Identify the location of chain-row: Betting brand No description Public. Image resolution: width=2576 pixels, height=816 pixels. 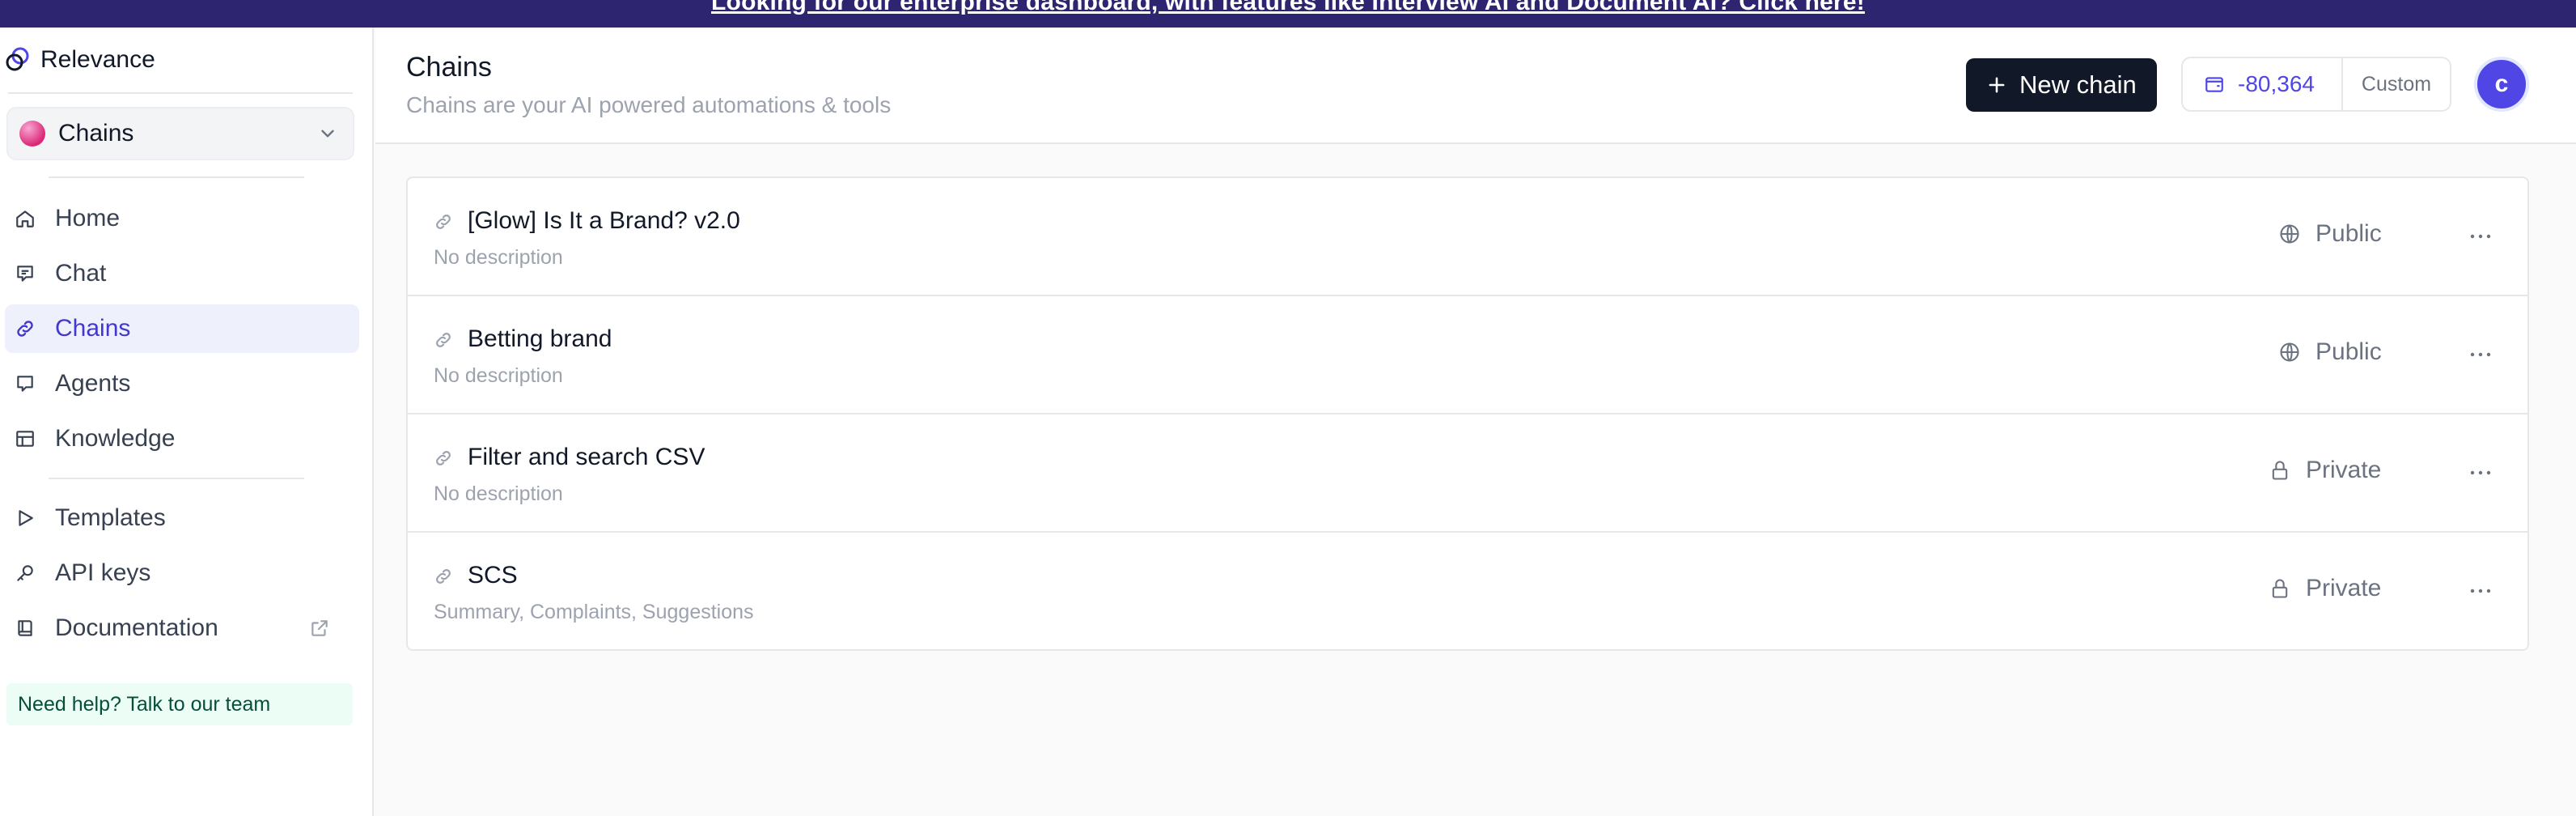
(1467, 355).